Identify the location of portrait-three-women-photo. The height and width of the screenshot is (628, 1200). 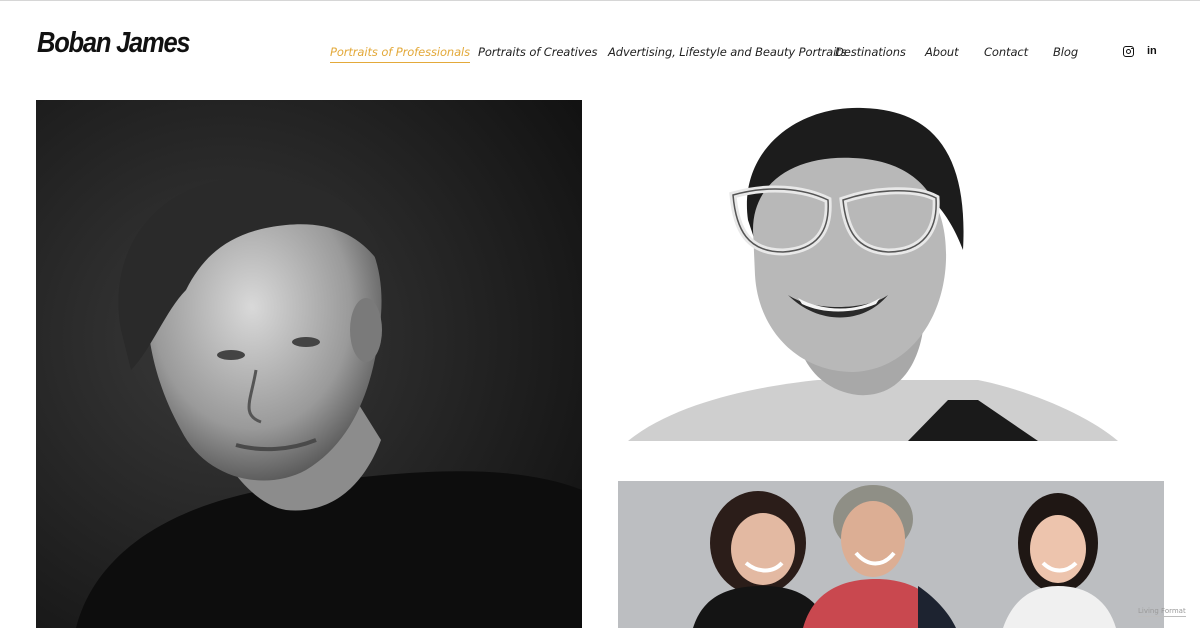
(891, 554).